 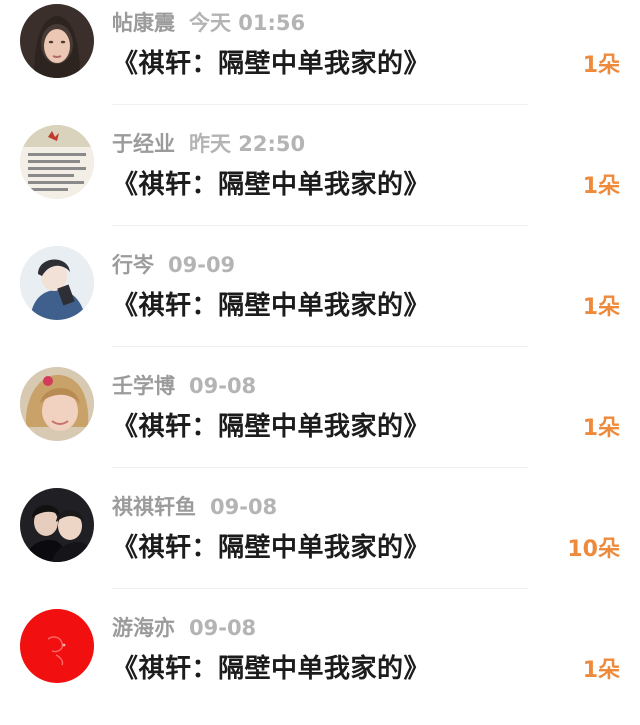 I want to click on comment-meta: 祺祺轩鱼 09-08, so click(x=194, y=507).